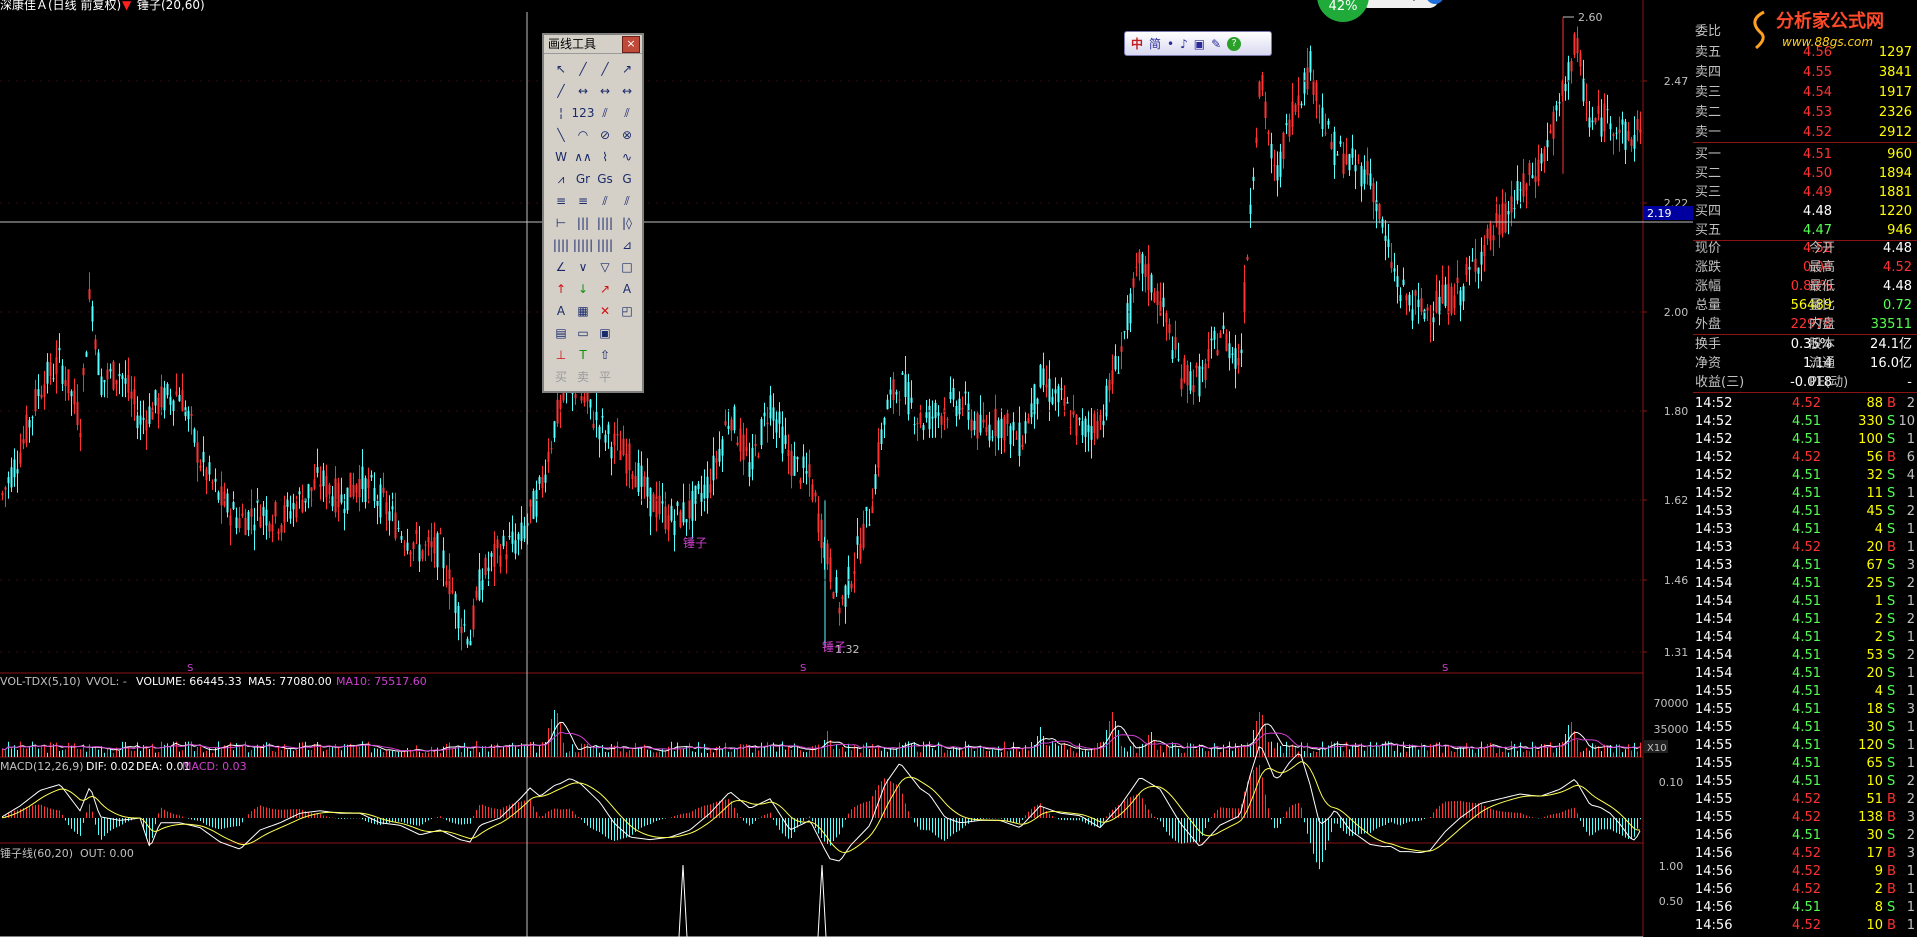 The width and height of the screenshot is (1917, 937). Describe the element at coordinates (605, 267) in the screenshot. I see `draw-tool-38-icon: ▽` at that location.